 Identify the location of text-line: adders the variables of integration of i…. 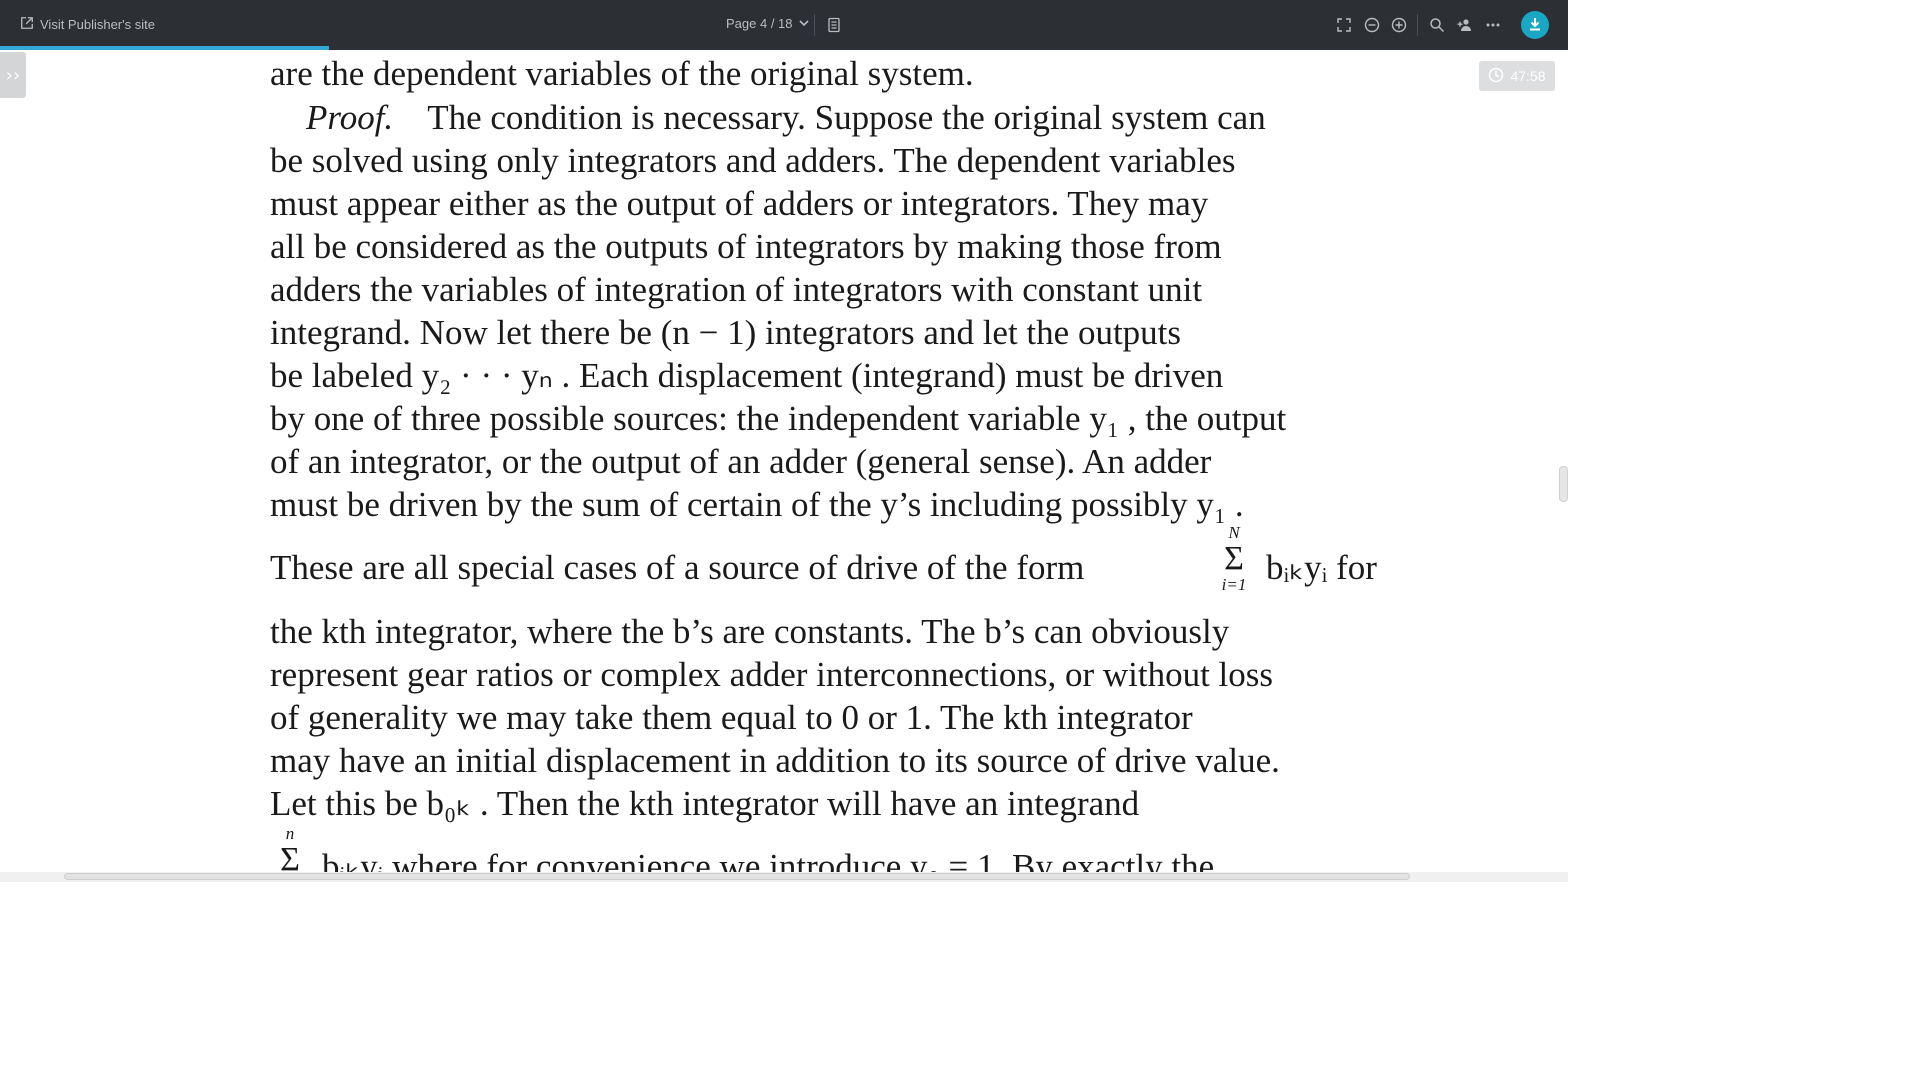
(736, 289).